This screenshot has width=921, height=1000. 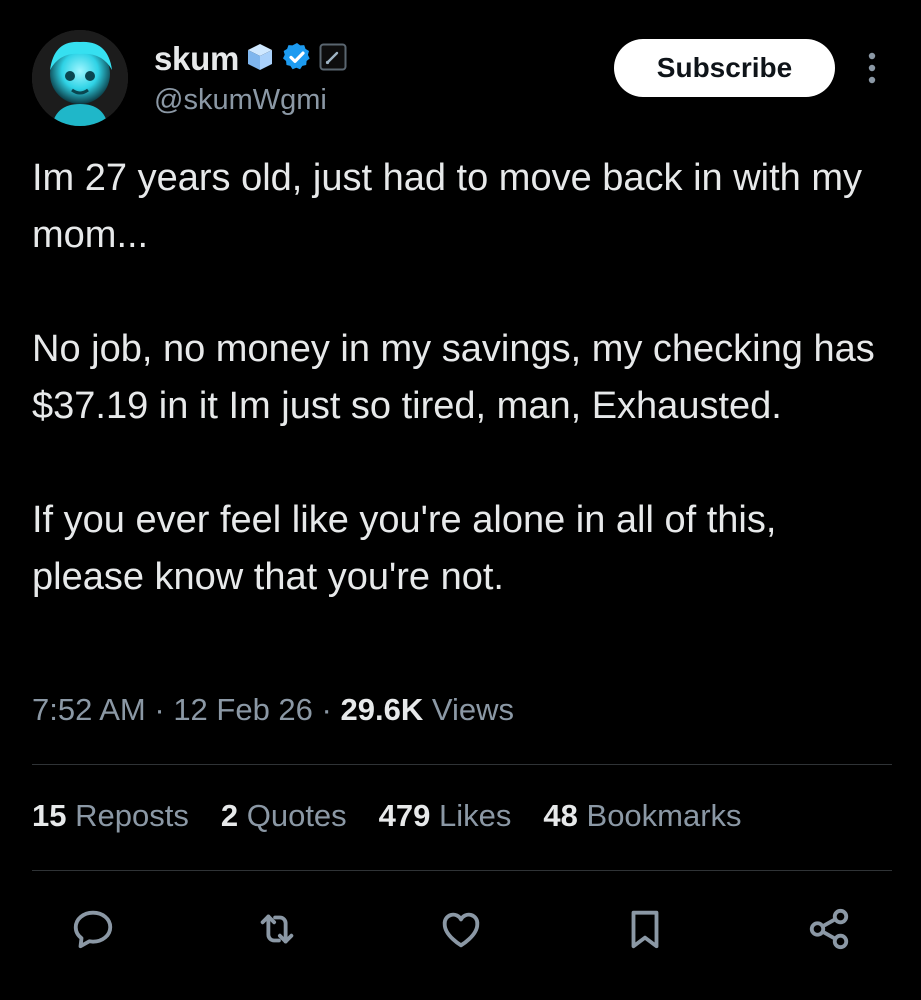 I want to click on more-vertical-icon, so click(x=872, y=68).